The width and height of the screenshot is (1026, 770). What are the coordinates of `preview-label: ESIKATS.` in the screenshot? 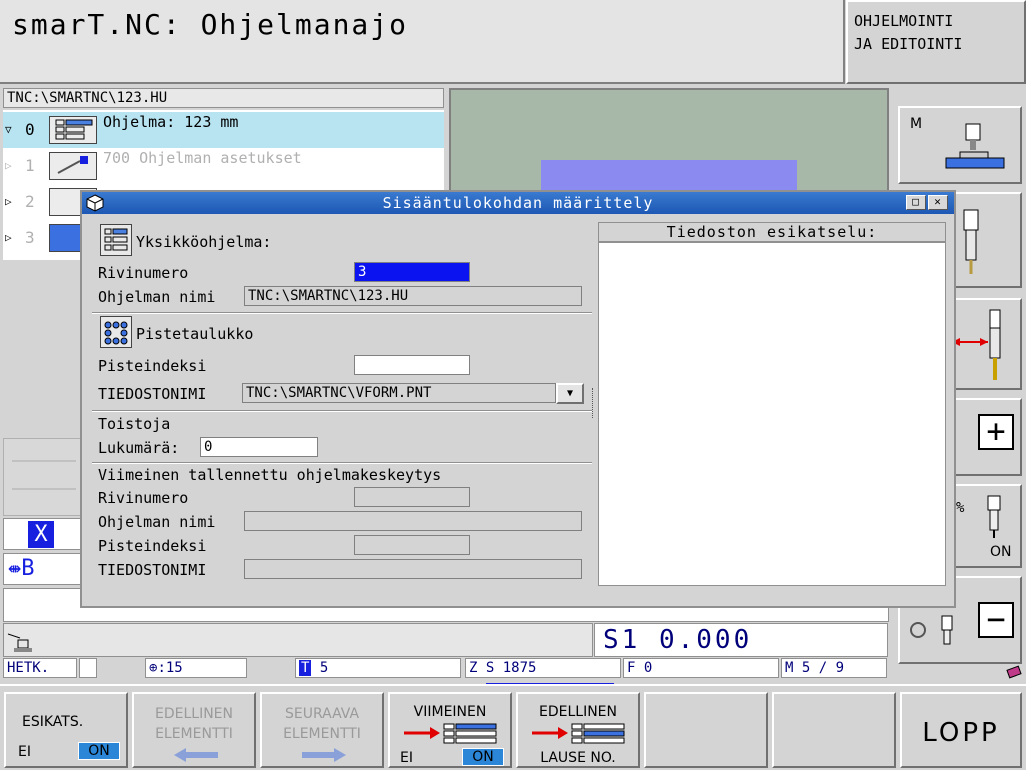 It's located at (53, 722).